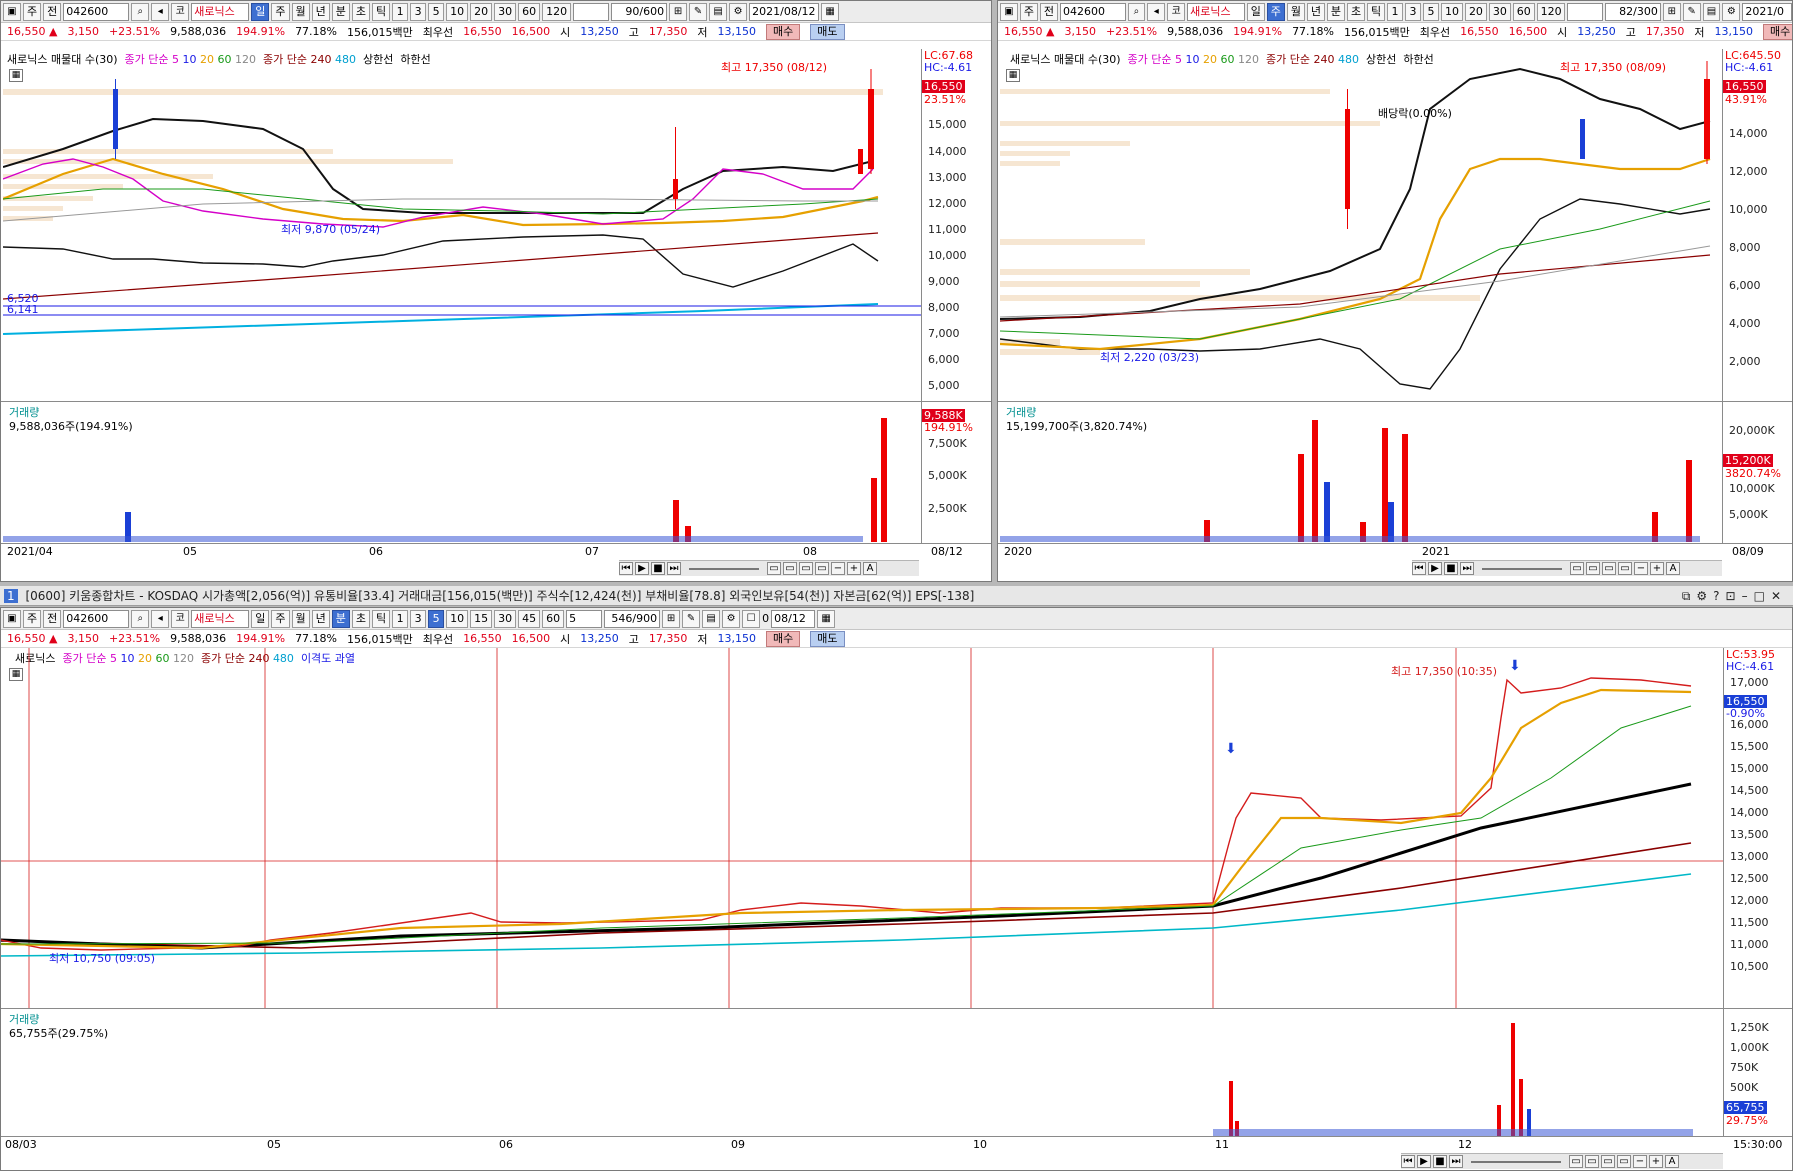 This screenshot has width=1793, height=1171. What do you see at coordinates (1335, 11) in the screenshot?
I see `period-minute-tab: 분` at bounding box center [1335, 11].